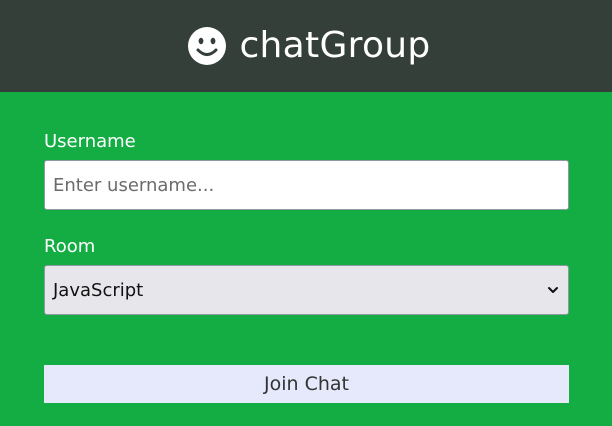  Describe the element at coordinates (207, 46) in the screenshot. I see `smile-icon` at that location.